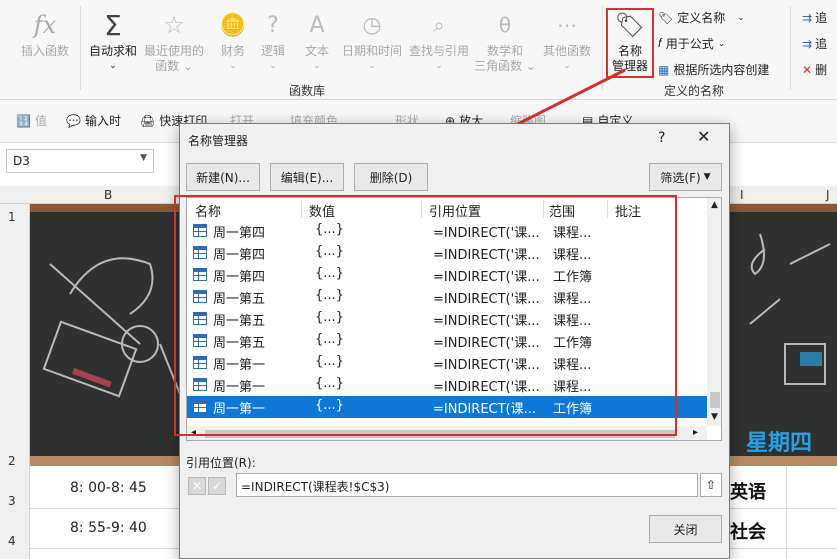 The width and height of the screenshot is (837, 559). I want to click on close-icon: ✕, so click(703, 136).